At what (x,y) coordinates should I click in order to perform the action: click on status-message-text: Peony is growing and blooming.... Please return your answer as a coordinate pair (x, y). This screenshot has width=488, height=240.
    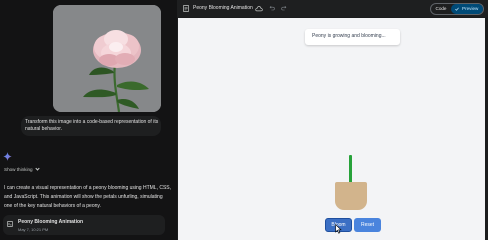
    Looking at the image, I should click on (349, 36).